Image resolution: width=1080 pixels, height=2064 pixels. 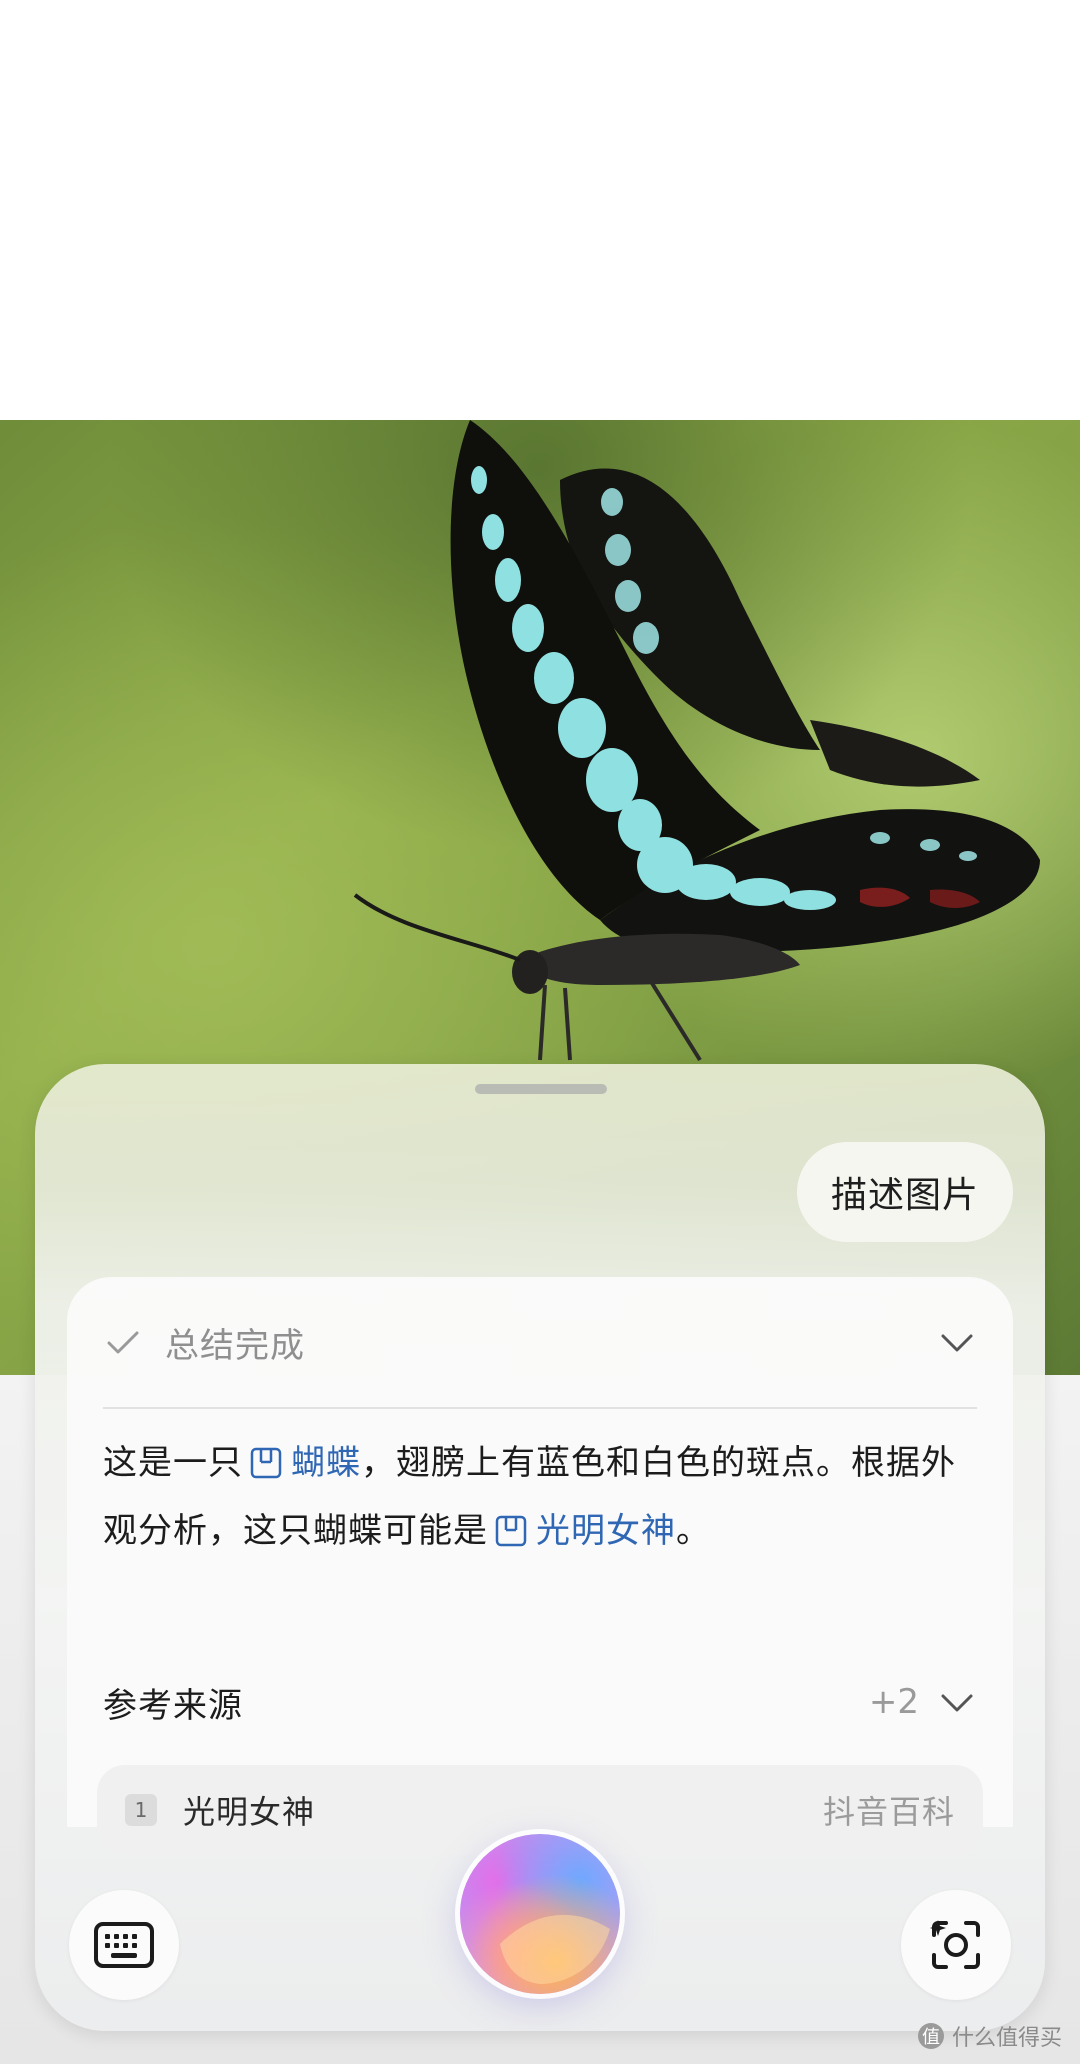 What do you see at coordinates (541, 1089) in the screenshot?
I see `drag-handle` at bounding box center [541, 1089].